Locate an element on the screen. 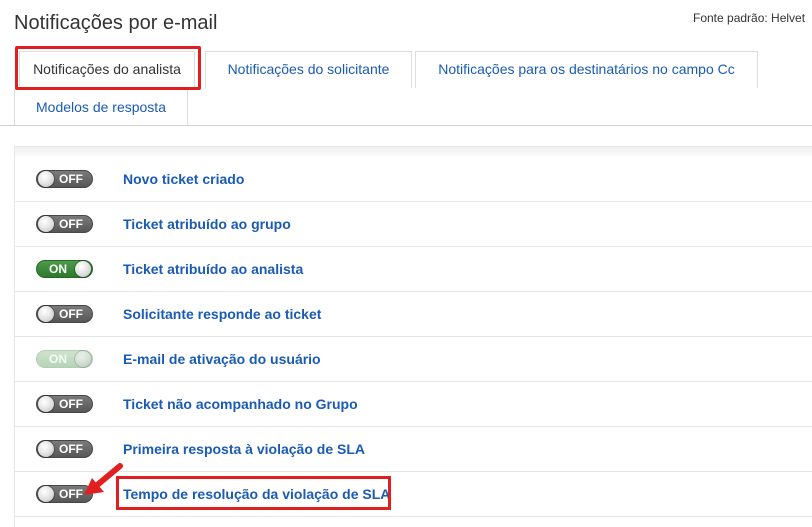 The width and height of the screenshot is (812, 527). notification-link: Novo ticket criado is located at coordinates (183, 179).